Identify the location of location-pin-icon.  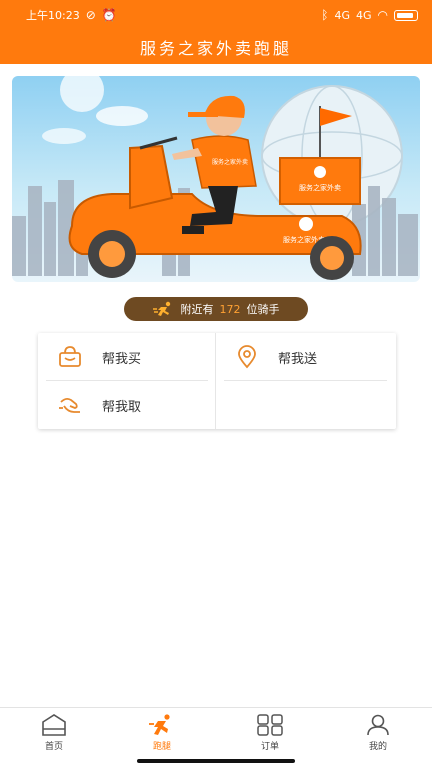
(247, 357).